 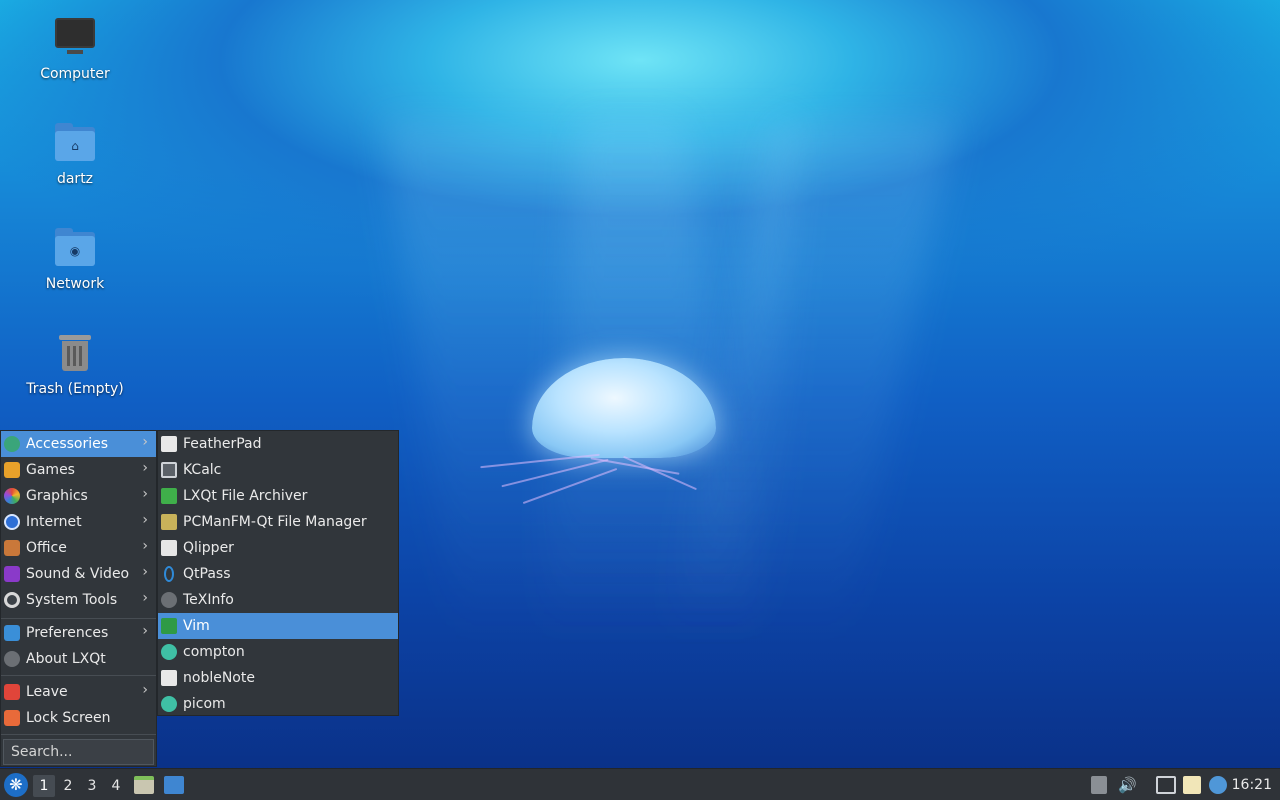 What do you see at coordinates (144, 785) in the screenshot?
I see `file-manager-launcher-icon` at bounding box center [144, 785].